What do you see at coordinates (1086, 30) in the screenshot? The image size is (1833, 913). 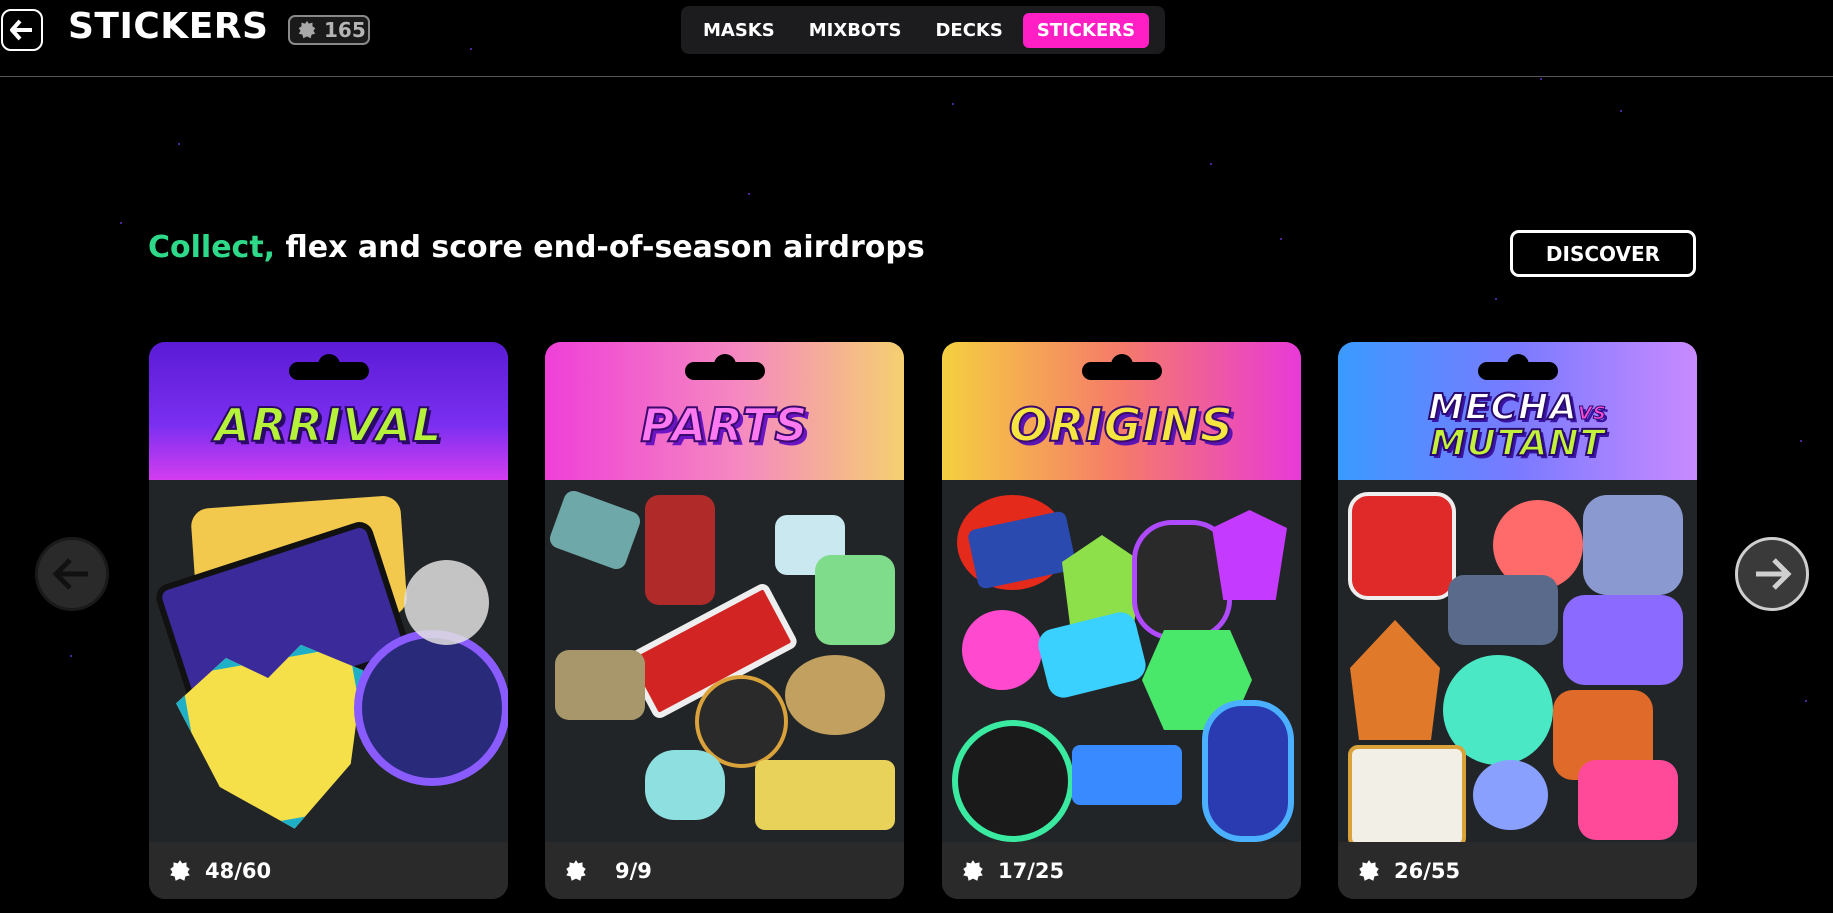 I see `tab-stickers: STICKERS` at bounding box center [1086, 30].